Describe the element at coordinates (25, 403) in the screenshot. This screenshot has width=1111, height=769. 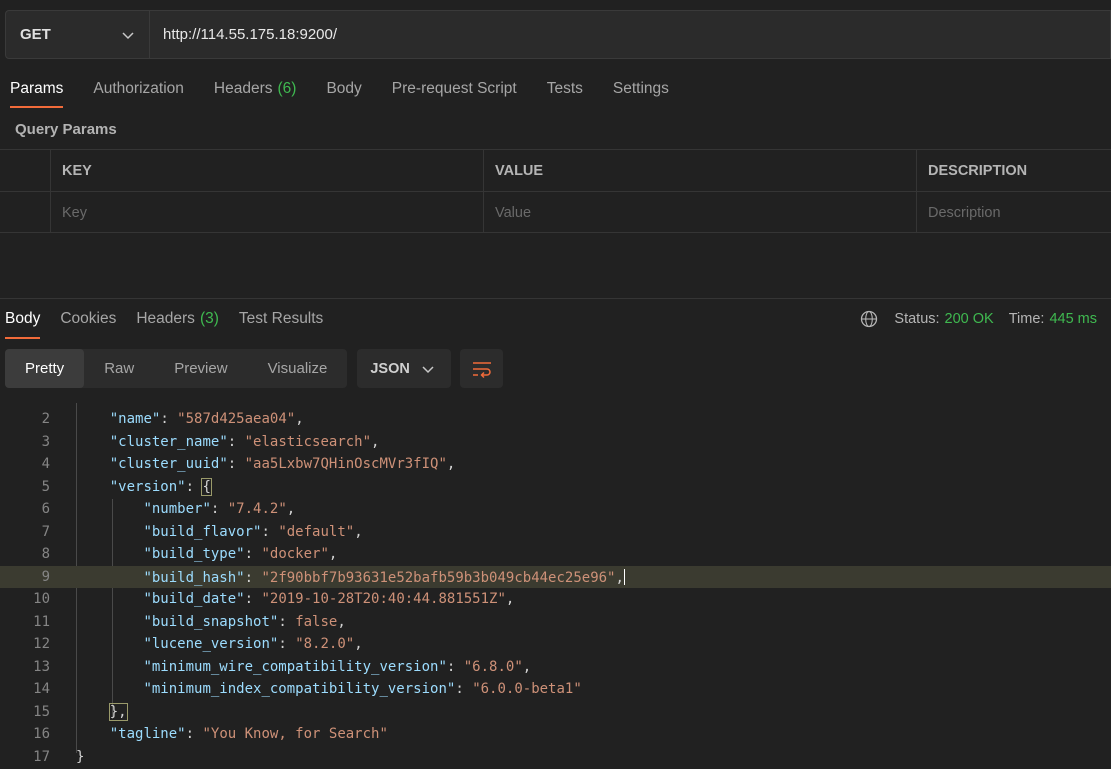
I see `line-number-1: 1` at that location.